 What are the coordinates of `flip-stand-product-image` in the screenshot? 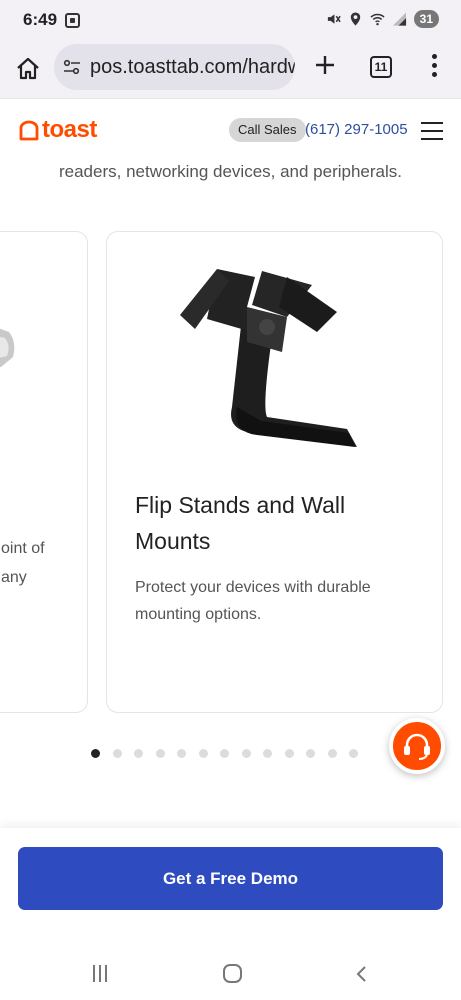 It's located at (268, 358).